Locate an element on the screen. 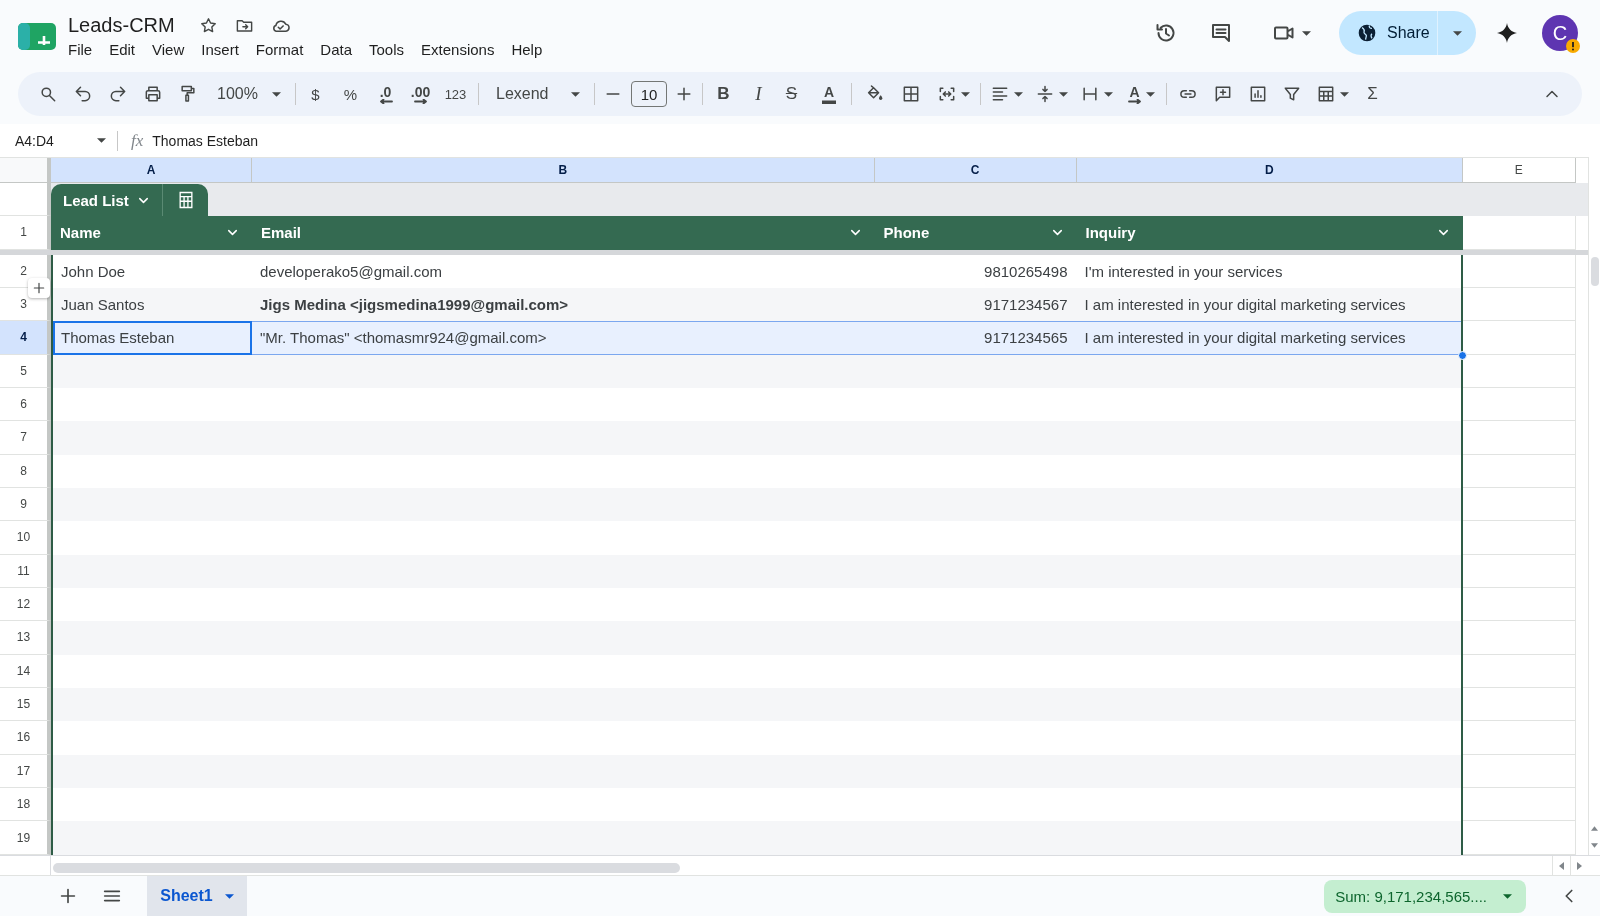  table-row: Juan Santos Jigs Medina <jigsmedina1999@gmail.com> 9171234567 I am interested in your digital marketing services is located at coordinates (757, 304).